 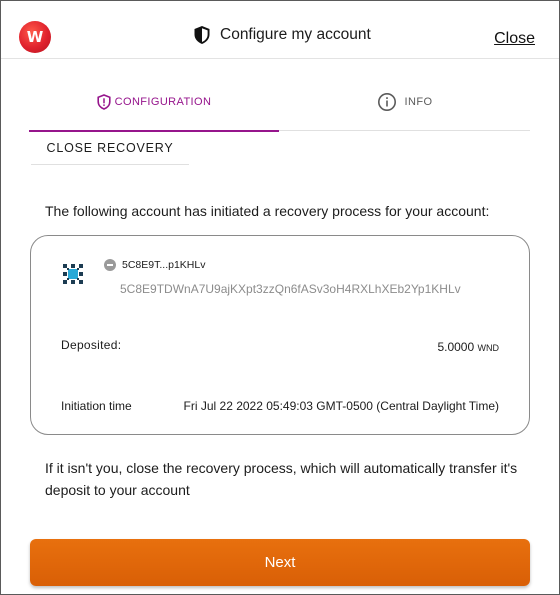 I want to click on deposited-unit: WND, so click(x=488, y=348).